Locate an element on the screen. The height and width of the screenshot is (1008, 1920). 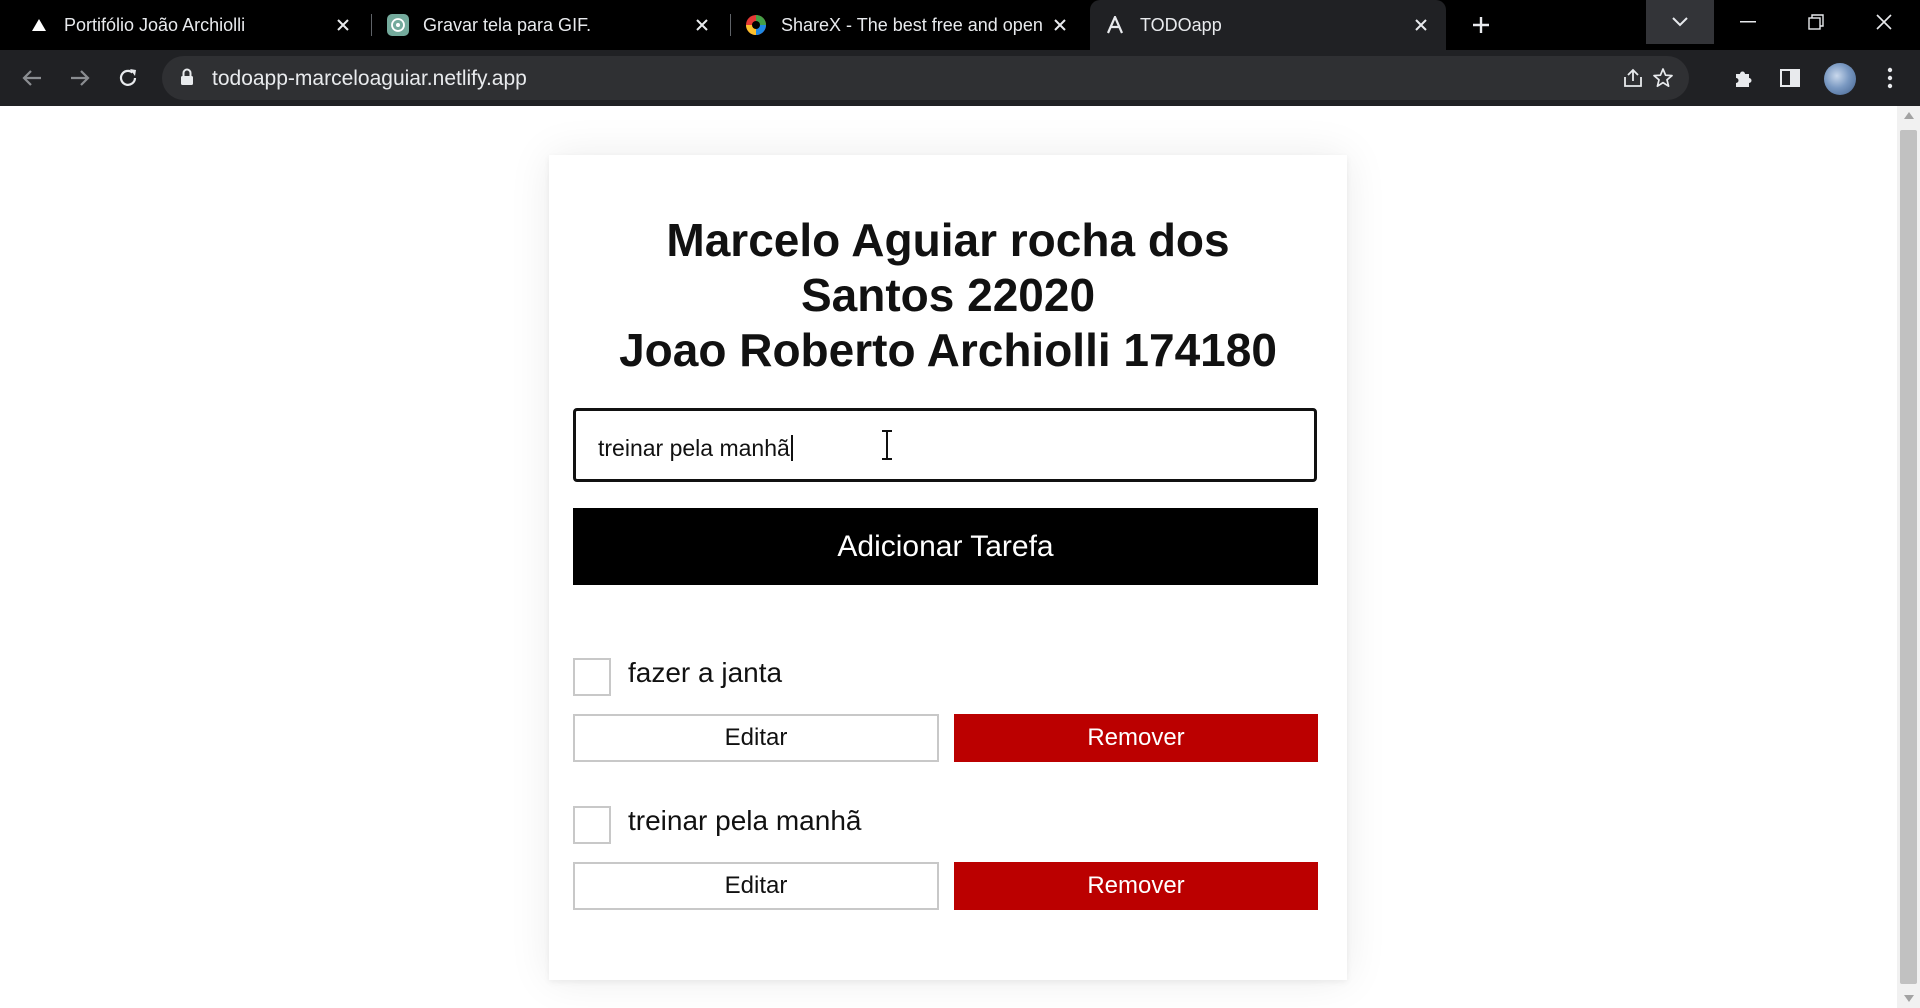
side-panel-icon is located at coordinates (1790, 78).